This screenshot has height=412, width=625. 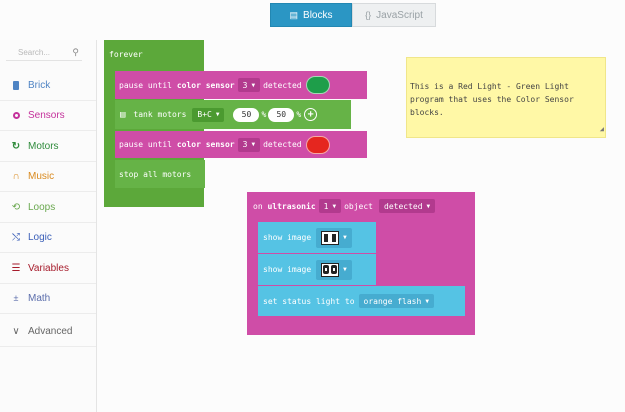 I want to click on object-label: object, so click(x=358, y=206).